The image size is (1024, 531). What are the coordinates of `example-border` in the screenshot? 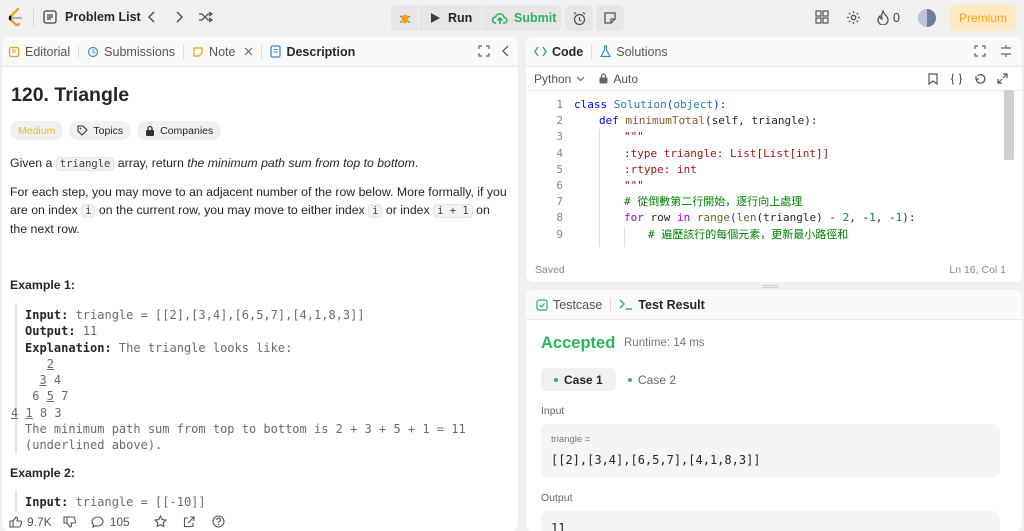 It's located at (16, 378).